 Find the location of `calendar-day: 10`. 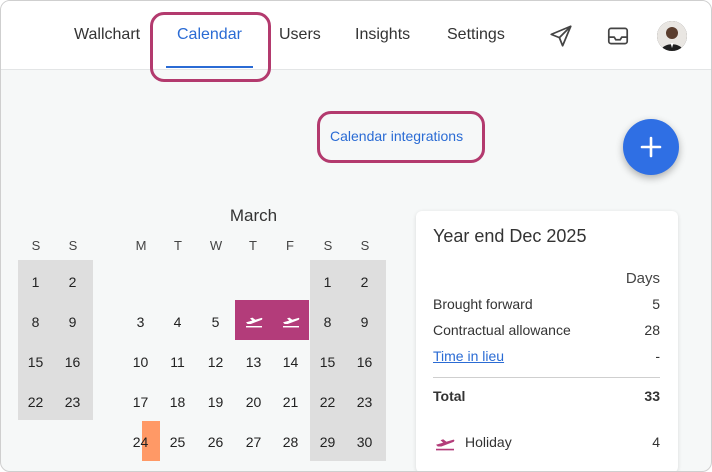

calendar-day: 10 is located at coordinates (140, 362).